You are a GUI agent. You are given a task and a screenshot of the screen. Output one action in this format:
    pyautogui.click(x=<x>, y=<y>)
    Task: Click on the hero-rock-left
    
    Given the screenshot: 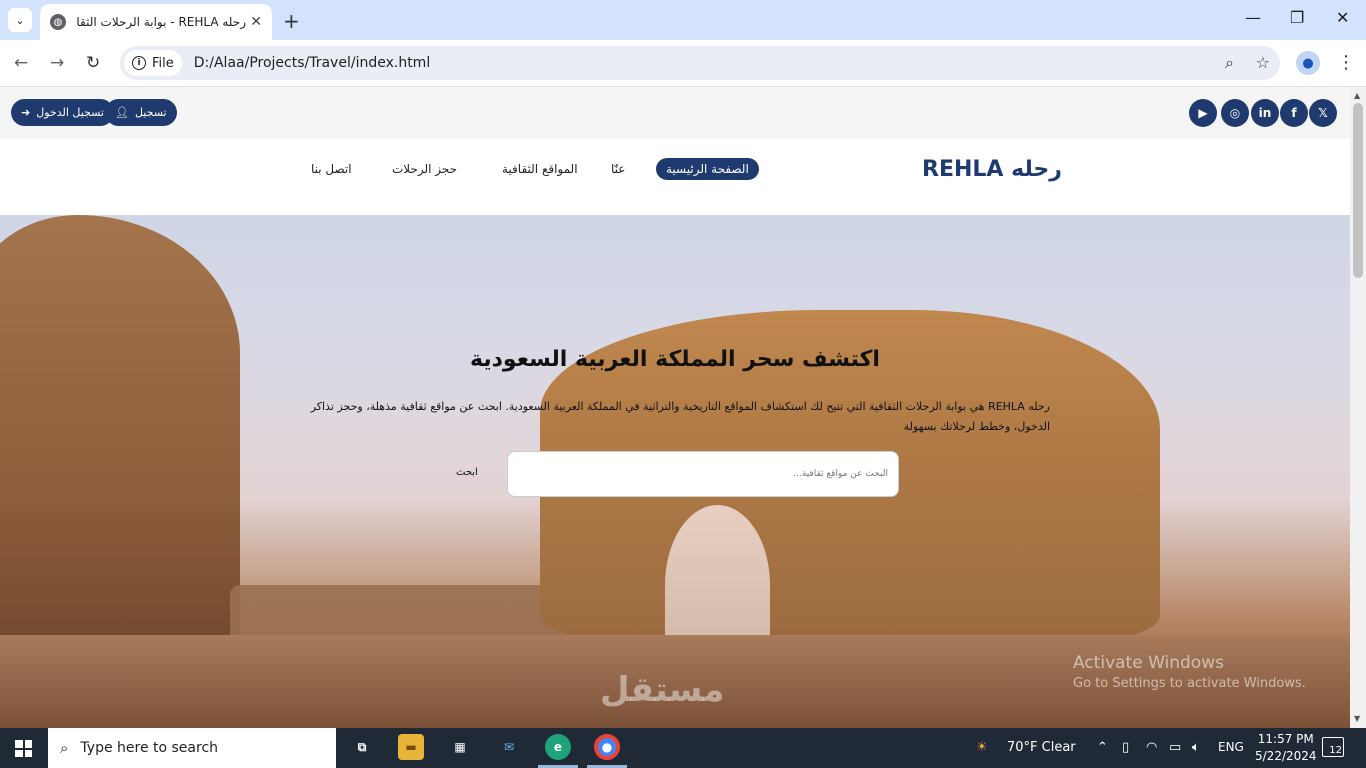 What is the action you would take?
    pyautogui.click(x=120, y=445)
    